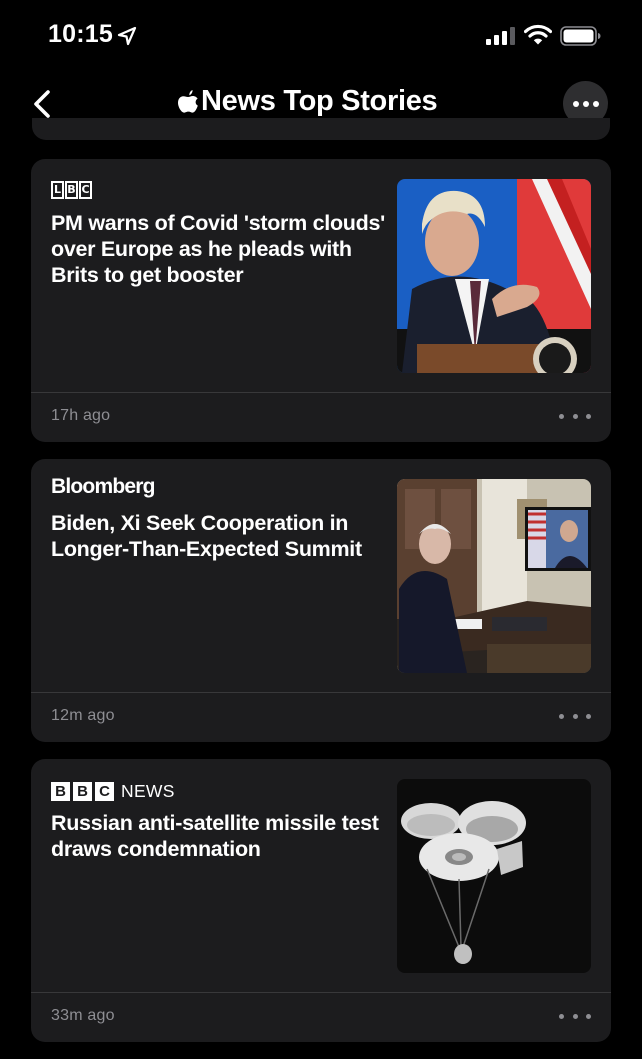 The image size is (642, 1059). Describe the element at coordinates (148, 790) in the screenshot. I see `bbc-news-wordmark: NEWS` at that location.